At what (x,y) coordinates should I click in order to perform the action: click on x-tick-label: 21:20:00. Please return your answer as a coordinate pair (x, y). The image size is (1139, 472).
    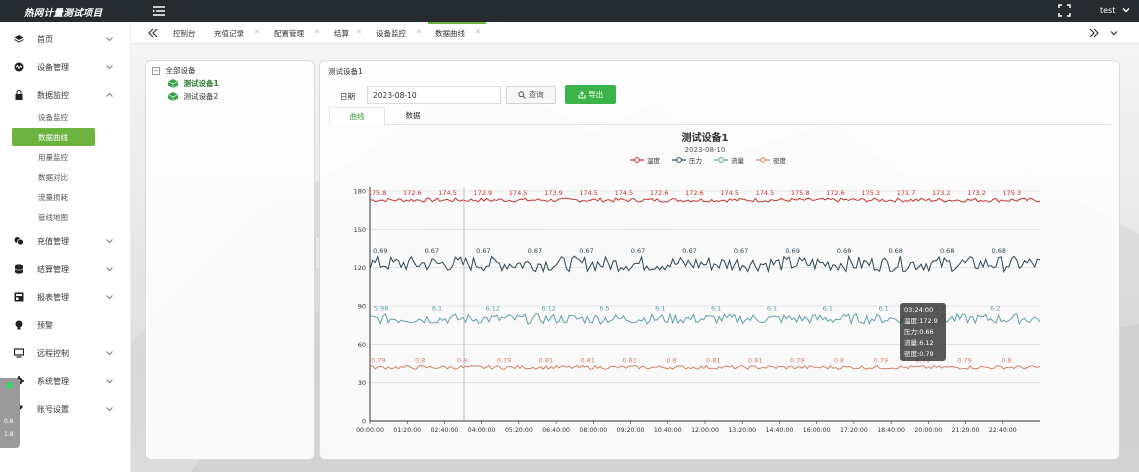
    Looking at the image, I should click on (966, 430).